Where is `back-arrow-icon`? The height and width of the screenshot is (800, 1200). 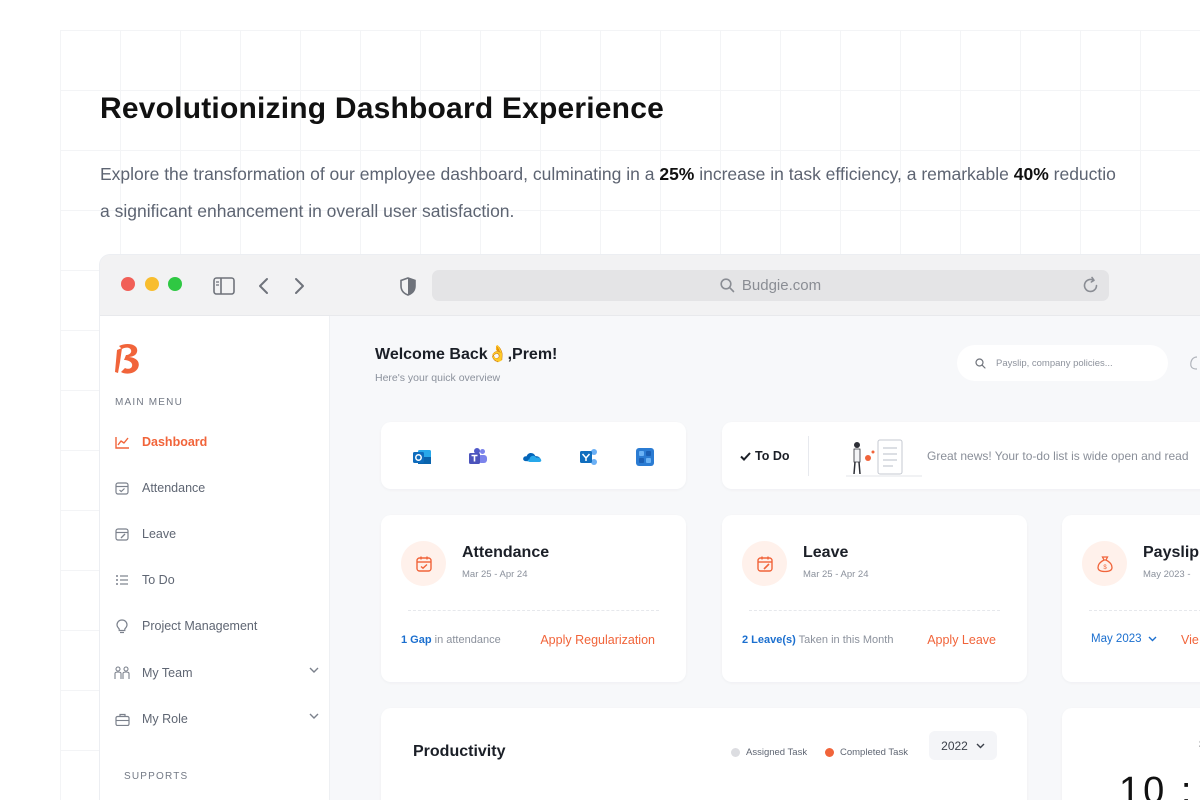
back-arrow-icon is located at coordinates (263, 286).